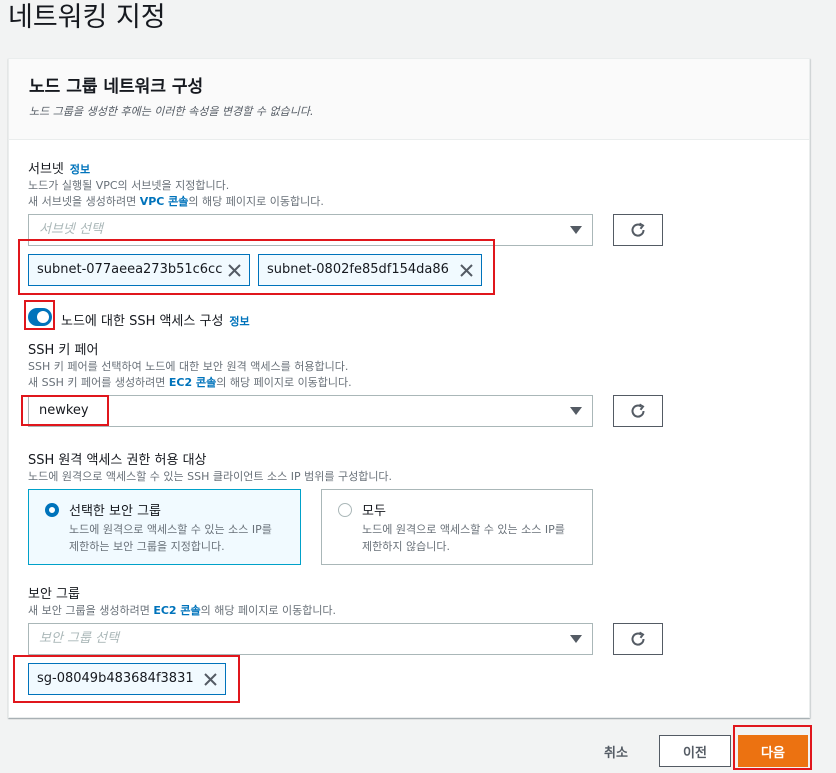 The height and width of the screenshot is (773, 836). What do you see at coordinates (115, 511) in the screenshot?
I see `radio-option-title: 선택한 보안 그룹` at bounding box center [115, 511].